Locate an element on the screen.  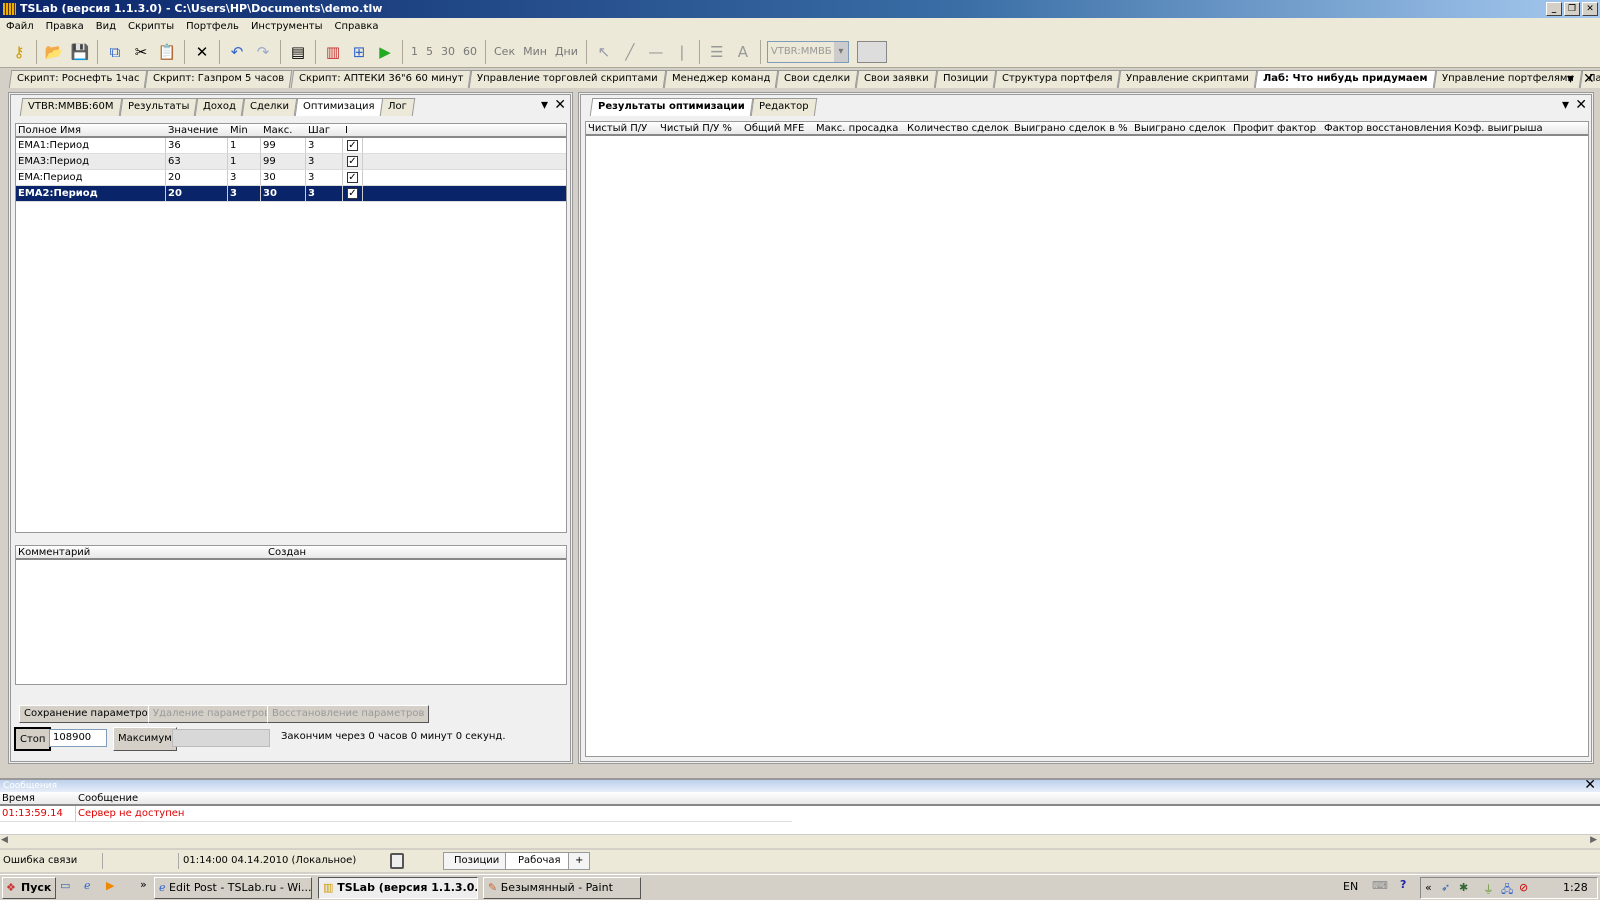
cursor-icon: ↖ is located at coordinates (604, 52).